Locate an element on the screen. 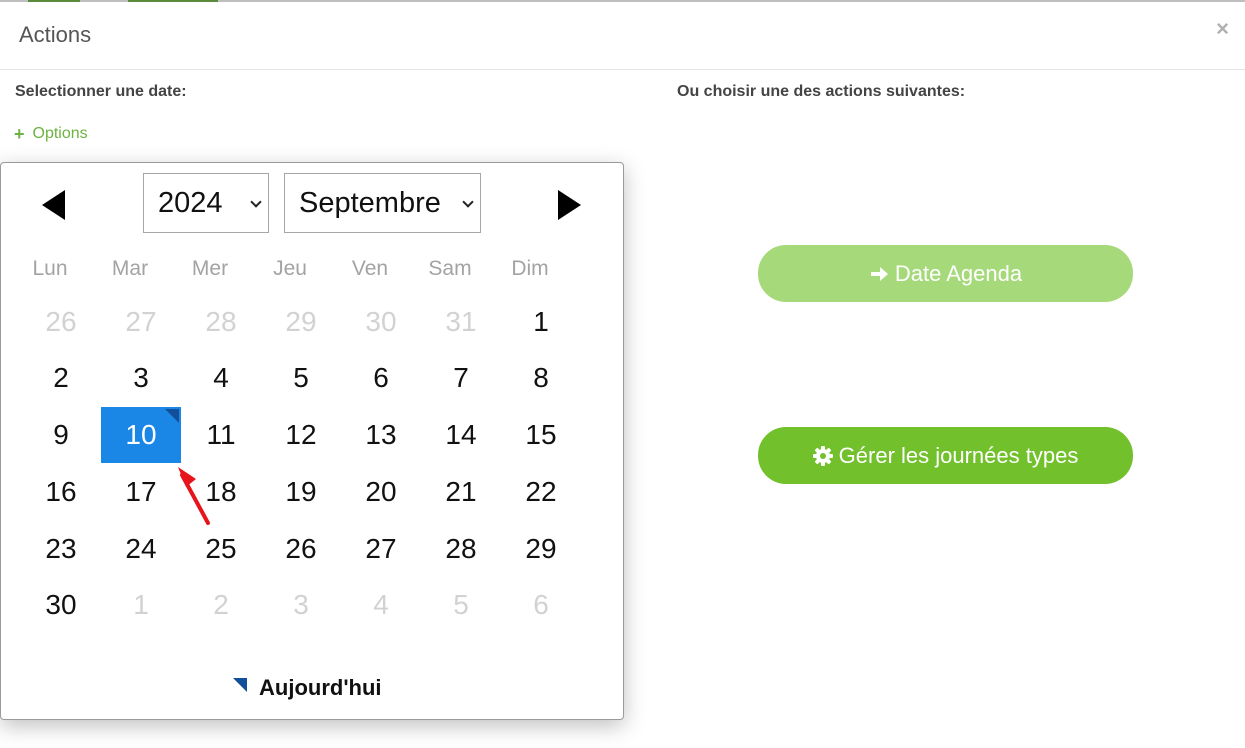 The width and height of the screenshot is (1245, 748). calendar-day-outside-month: 29 is located at coordinates (301, 322).